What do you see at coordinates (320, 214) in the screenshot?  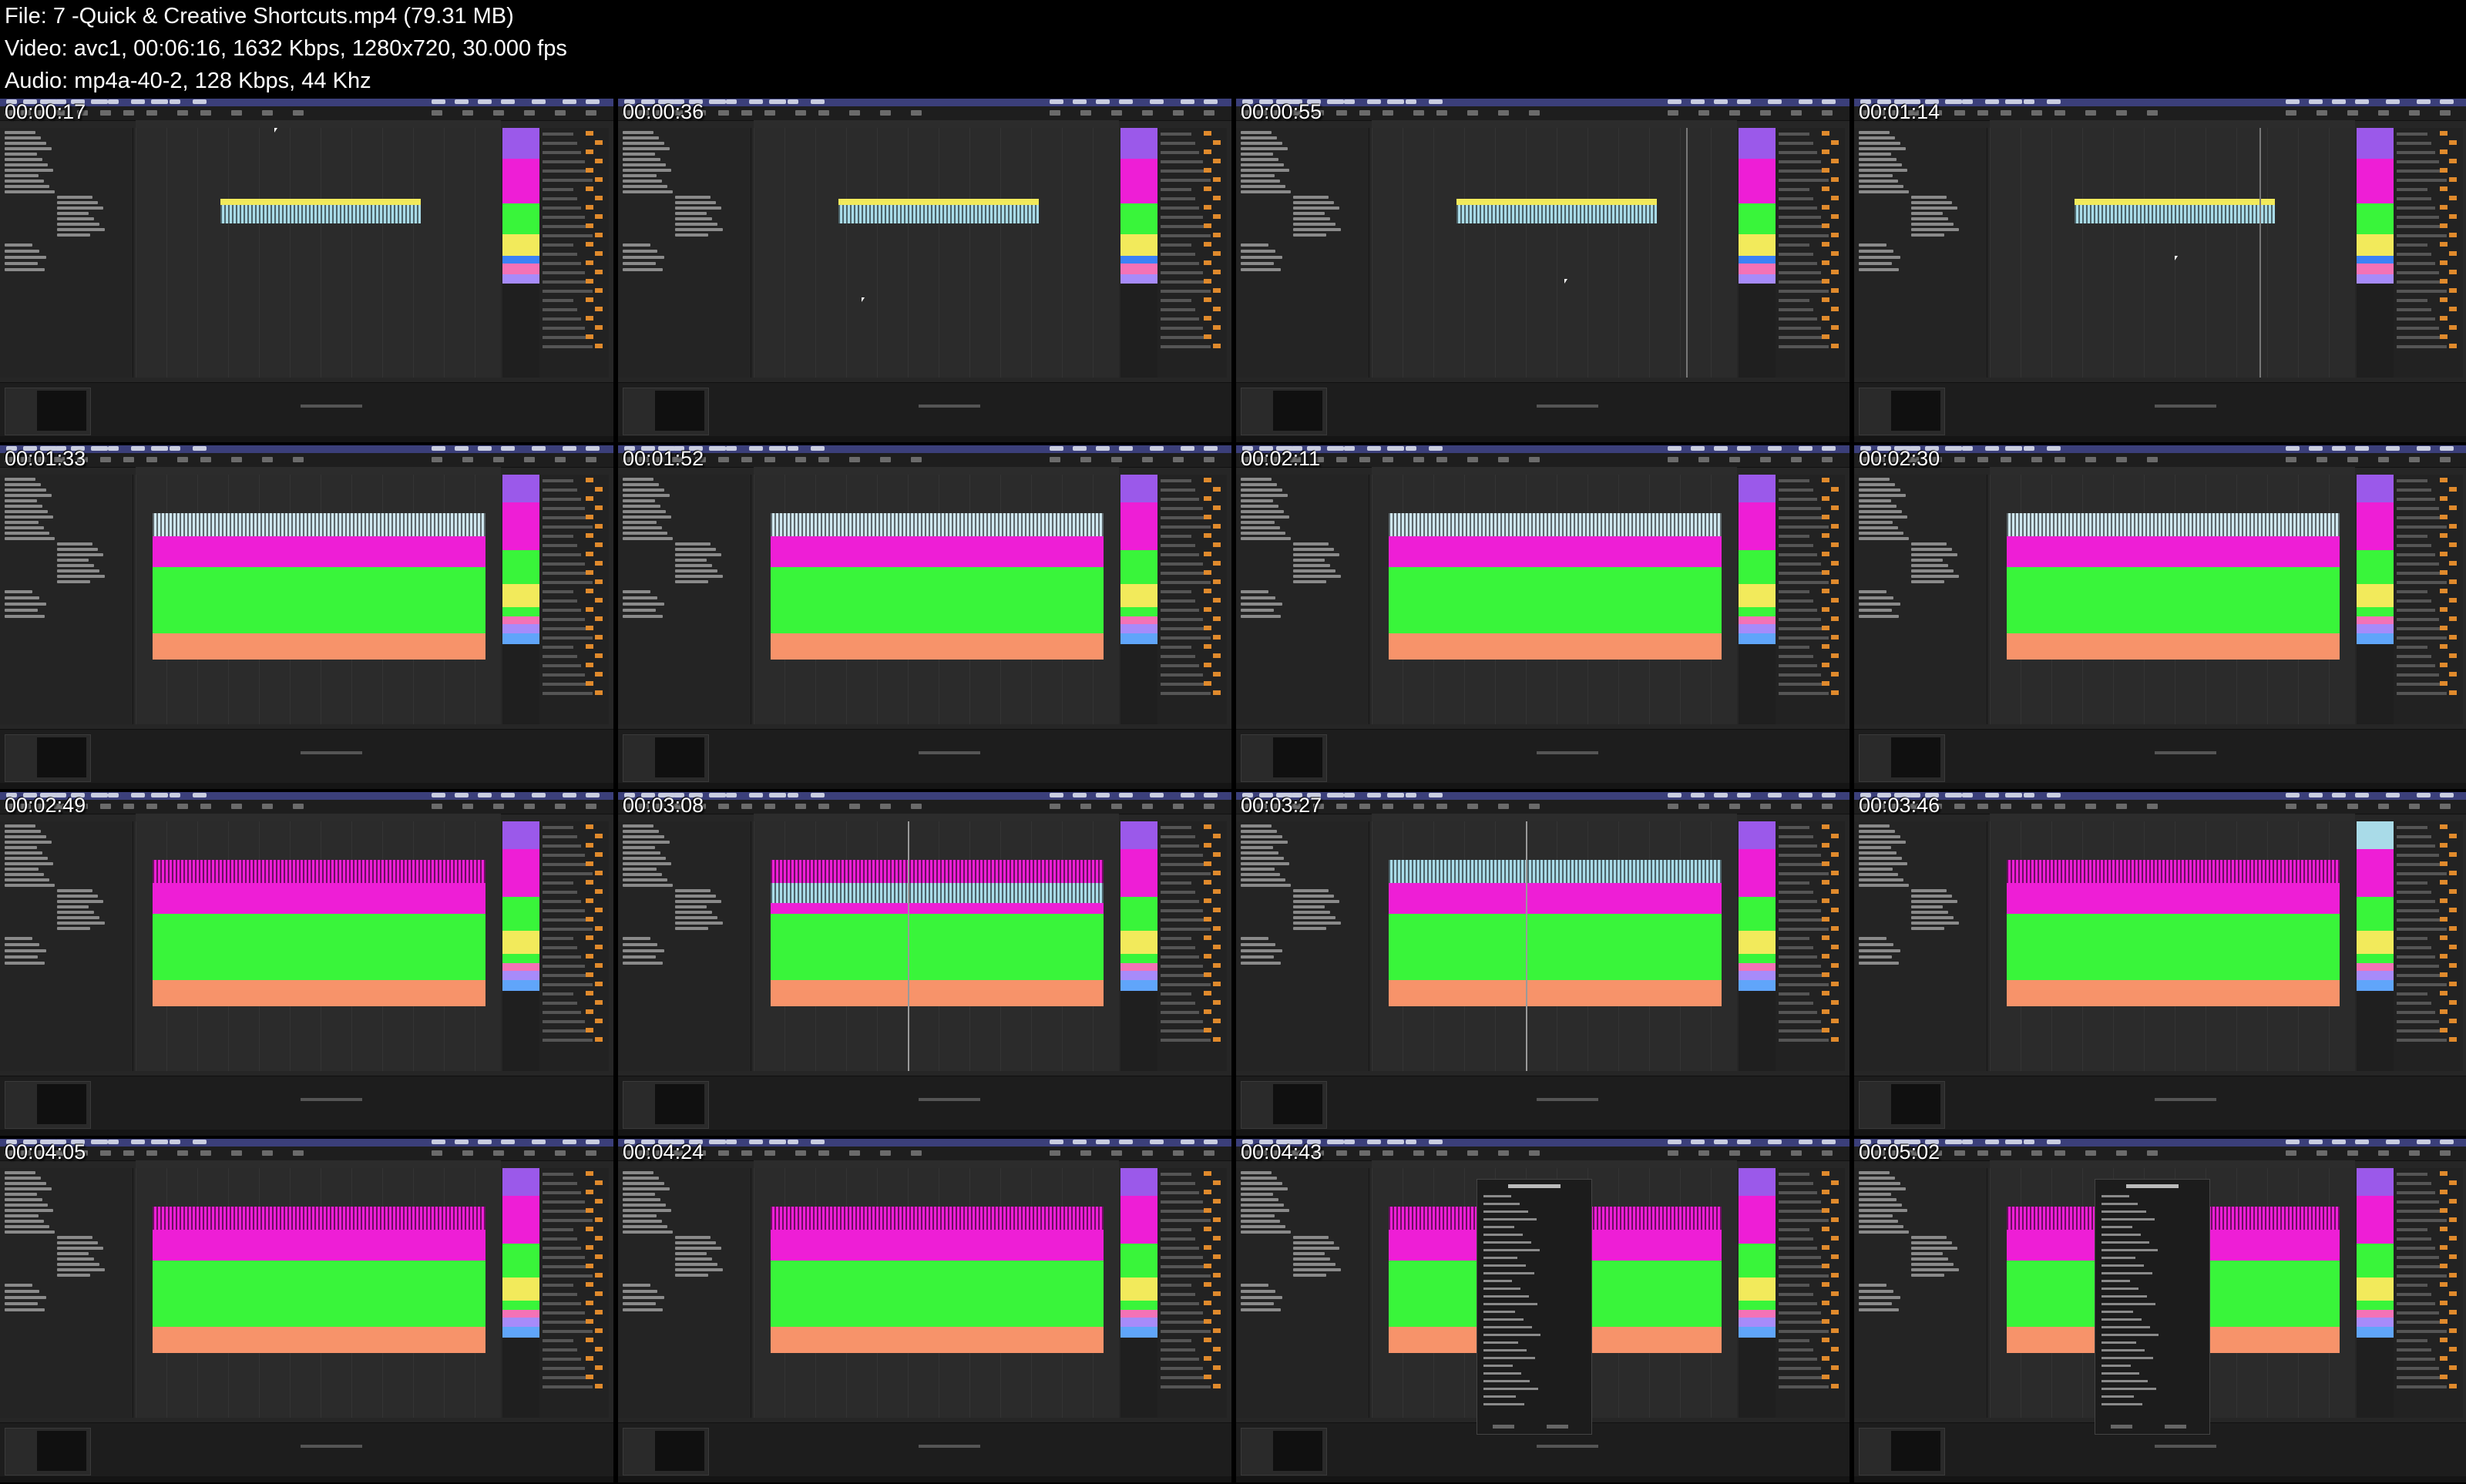 I see `audio-clip` at bounding box center [320, 214].